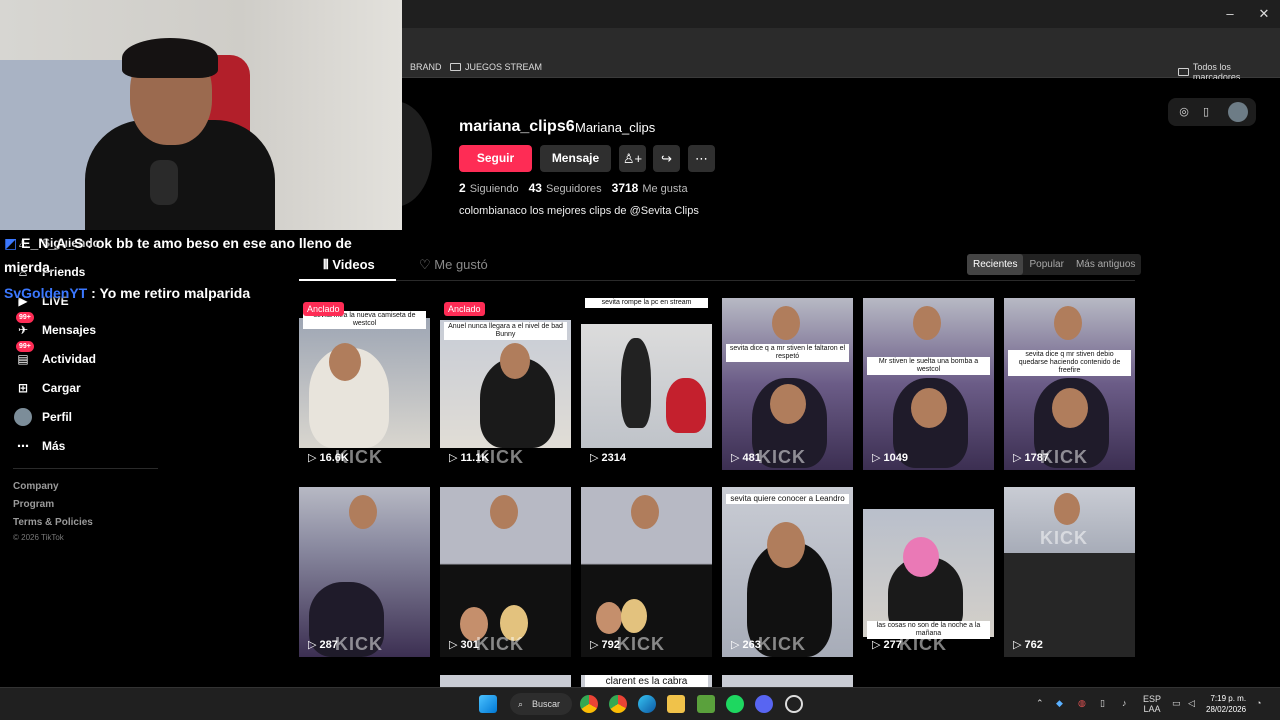 The image size is (1280, 720). I want to click on pinned-badge: Anclado, so click(323, 309).